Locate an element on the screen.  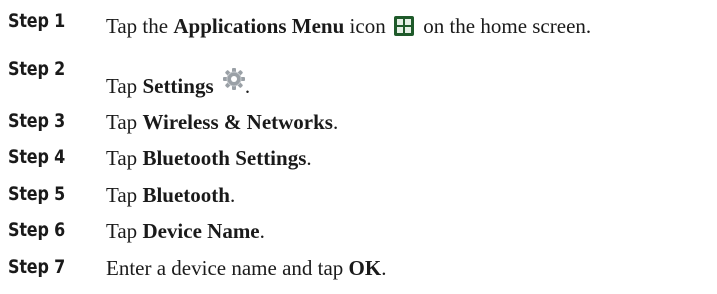
step-6: Step 6 Tap Device Name. is located at coordinates (358, 234).